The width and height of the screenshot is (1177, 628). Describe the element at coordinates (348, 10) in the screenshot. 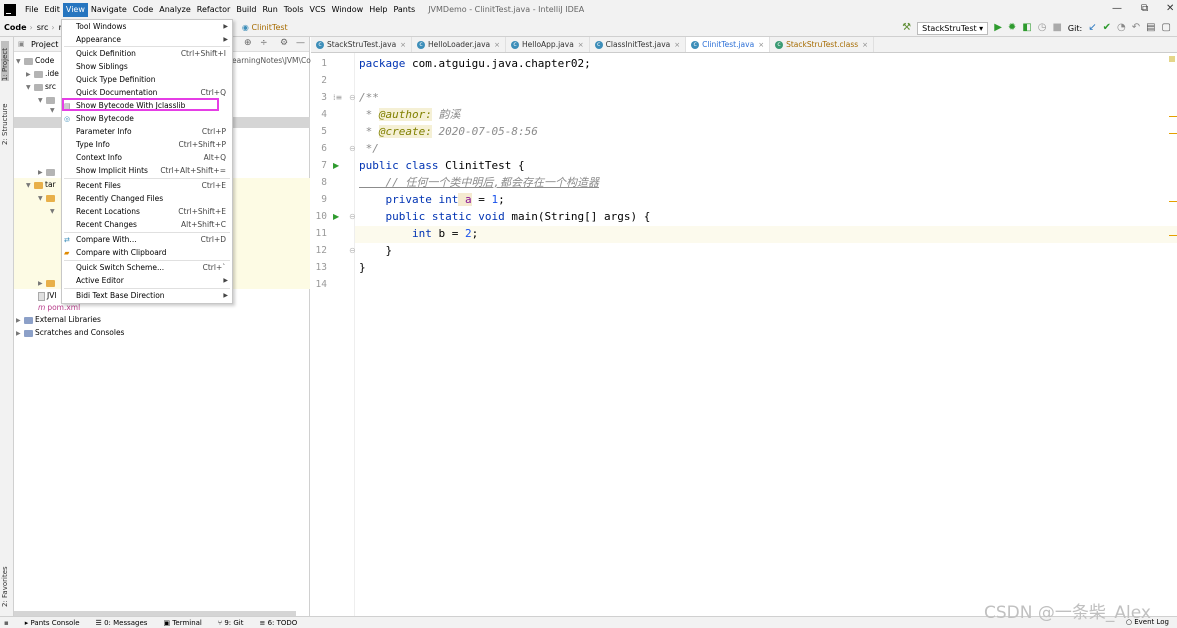

I see `menu-window: Window` at that location.